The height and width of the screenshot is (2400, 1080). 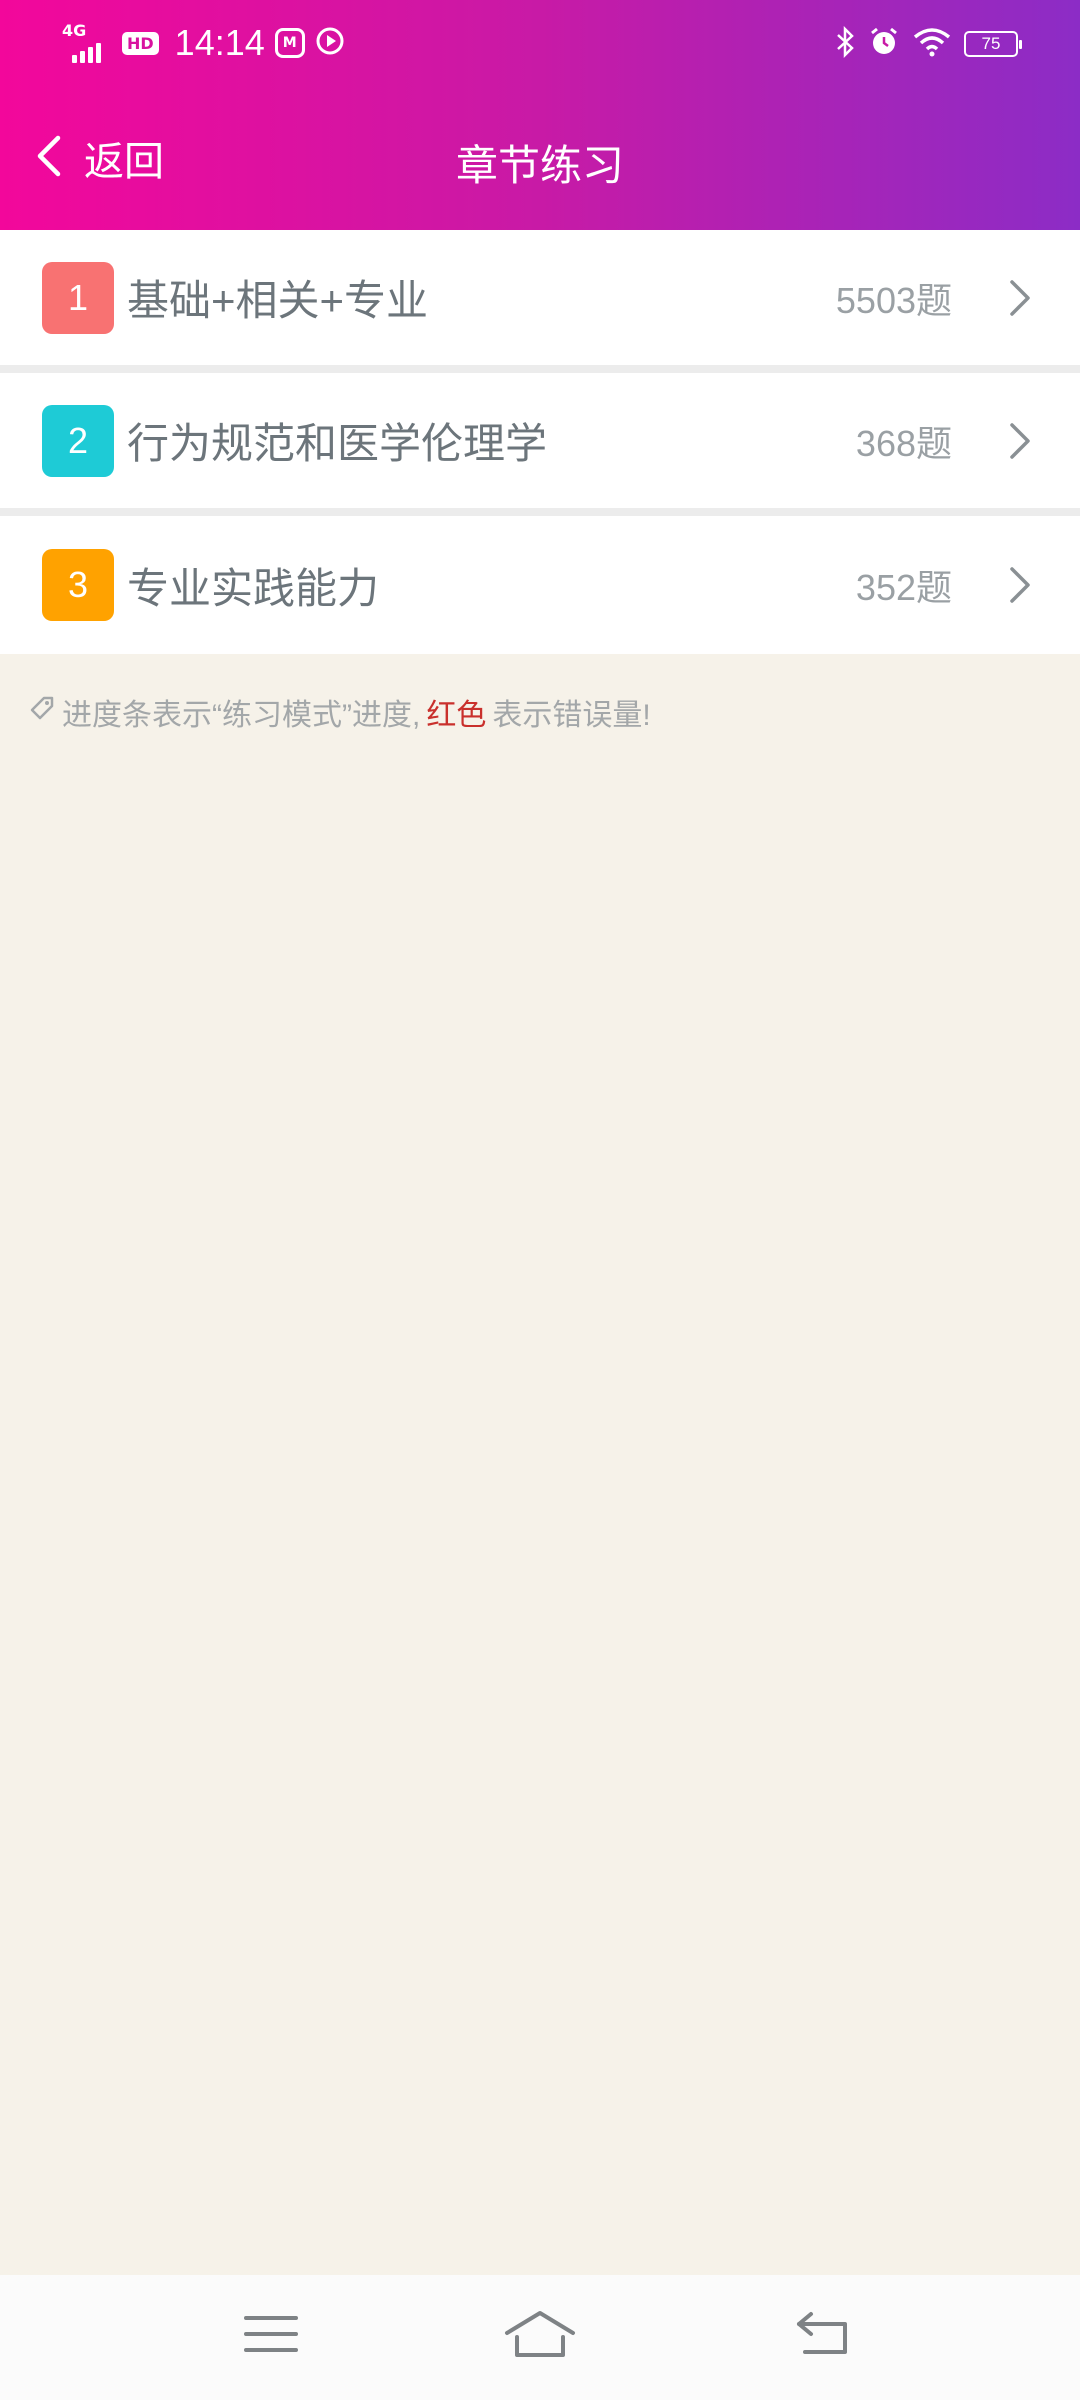 I want to click on question-count: 368题, so click(x=903, y=443).